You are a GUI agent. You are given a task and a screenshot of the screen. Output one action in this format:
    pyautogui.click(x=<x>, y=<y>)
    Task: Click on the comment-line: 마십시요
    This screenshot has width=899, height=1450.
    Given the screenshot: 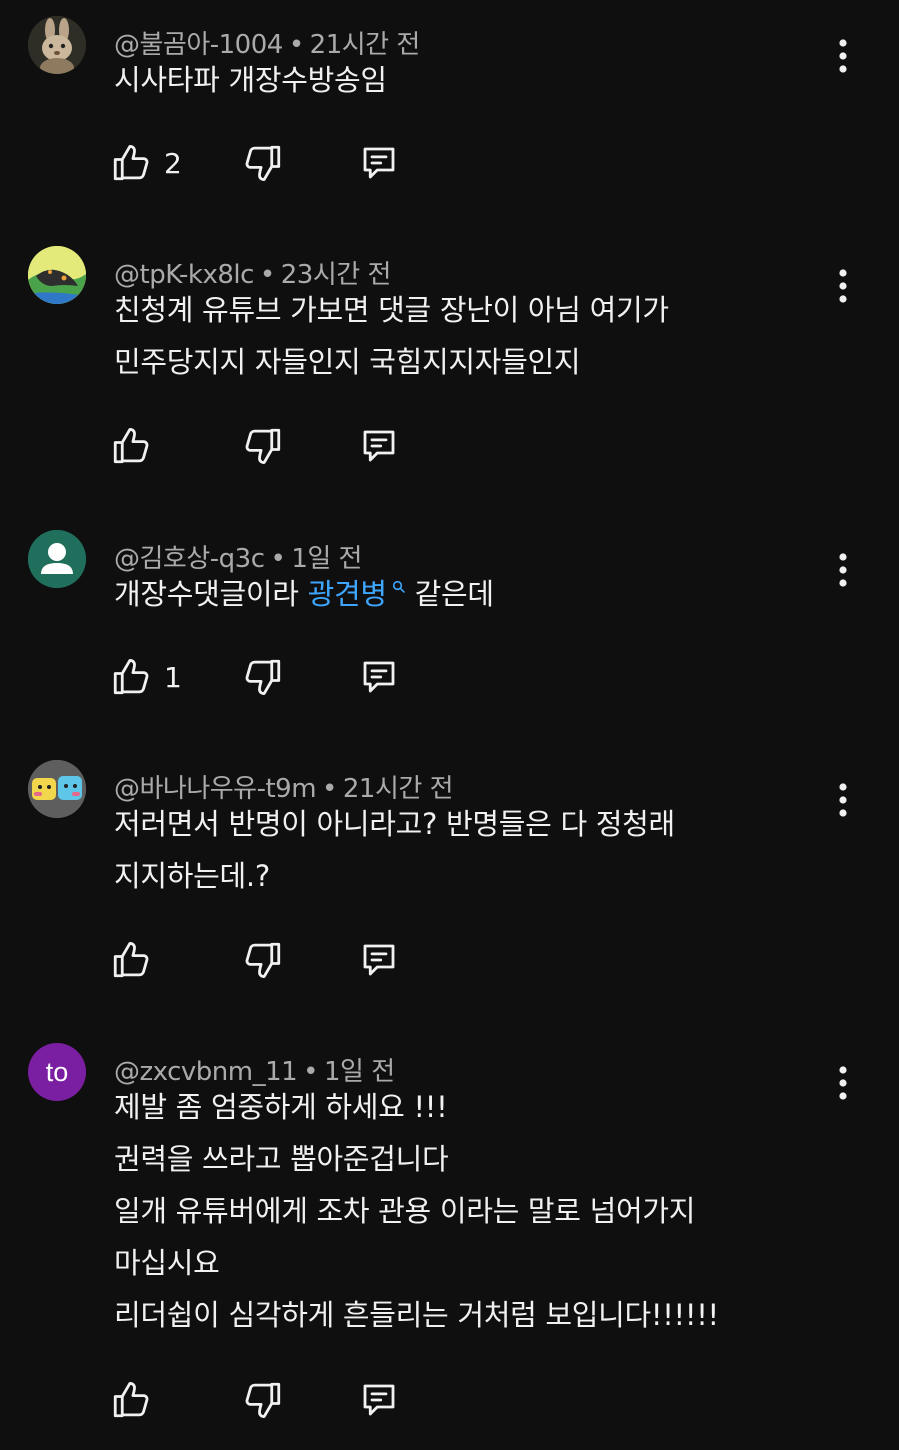 What is the action you would take?
    pyautogui.click(x=167, y=1263)
    